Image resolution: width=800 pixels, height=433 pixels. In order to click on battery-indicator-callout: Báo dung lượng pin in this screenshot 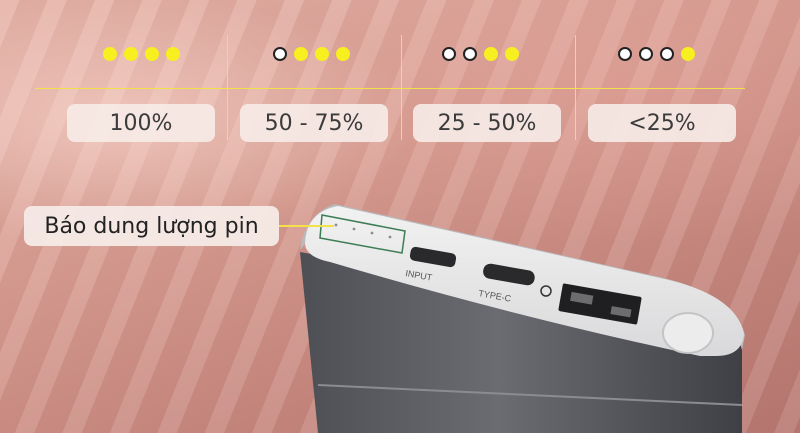, I will do `click(151, 226)`.